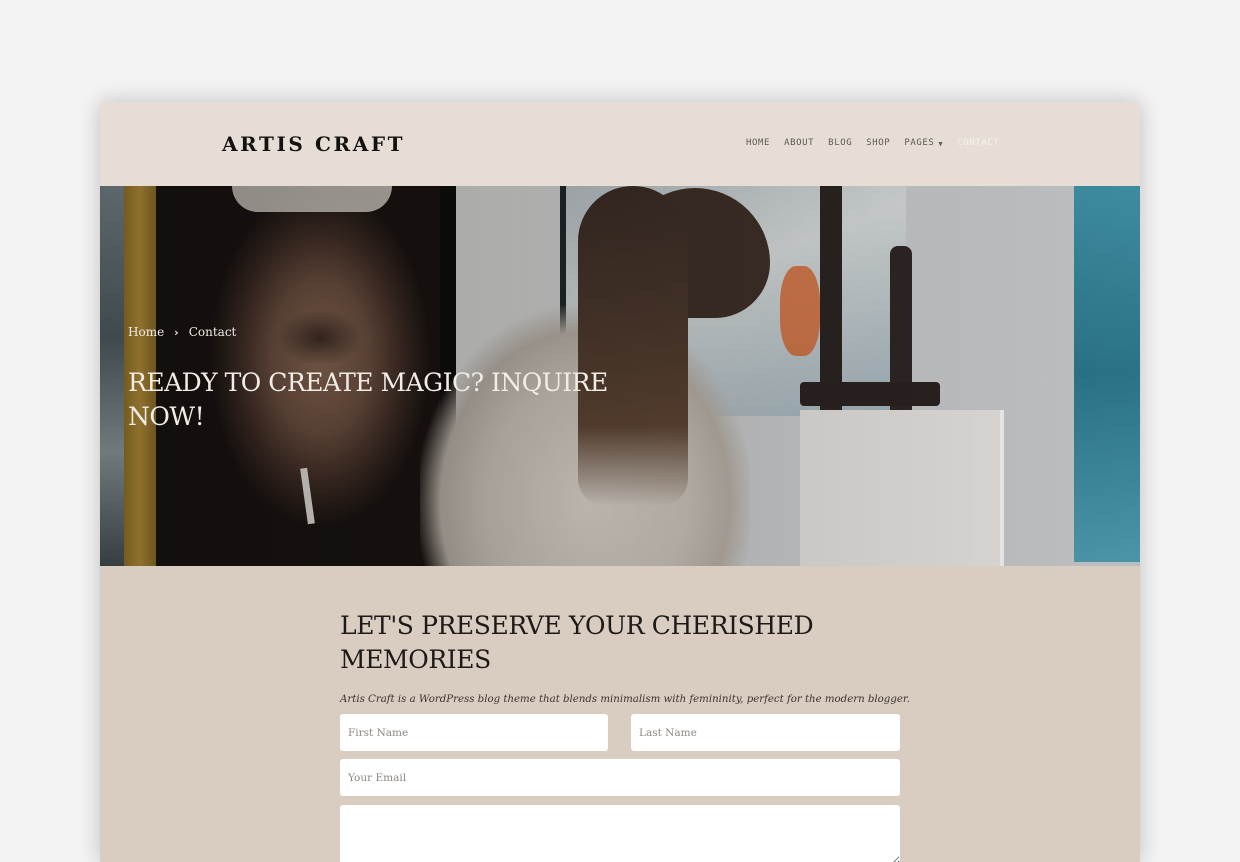 The width and height of the screenshot is (1240, 862). I want to click on chevron-down-icon: ▼, so click(941, 144).